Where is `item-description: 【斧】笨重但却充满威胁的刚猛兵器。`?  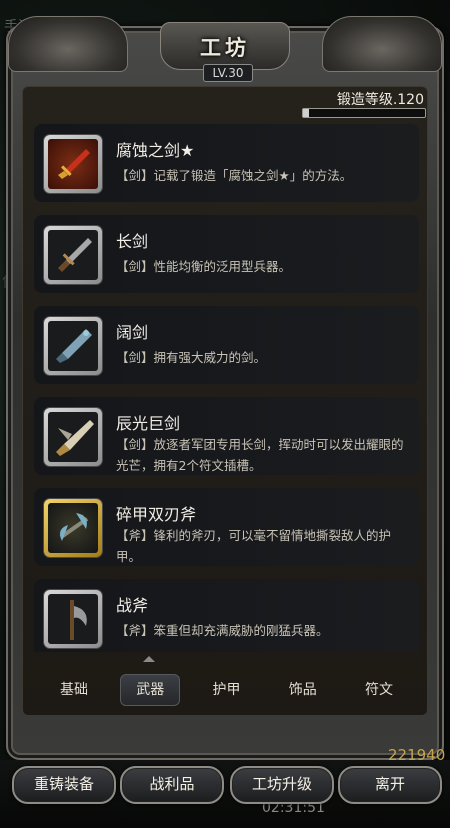
item-description: 【斧】笨重但却充满威胁的刚猛兵器。 is located at coordinates (222, 630).